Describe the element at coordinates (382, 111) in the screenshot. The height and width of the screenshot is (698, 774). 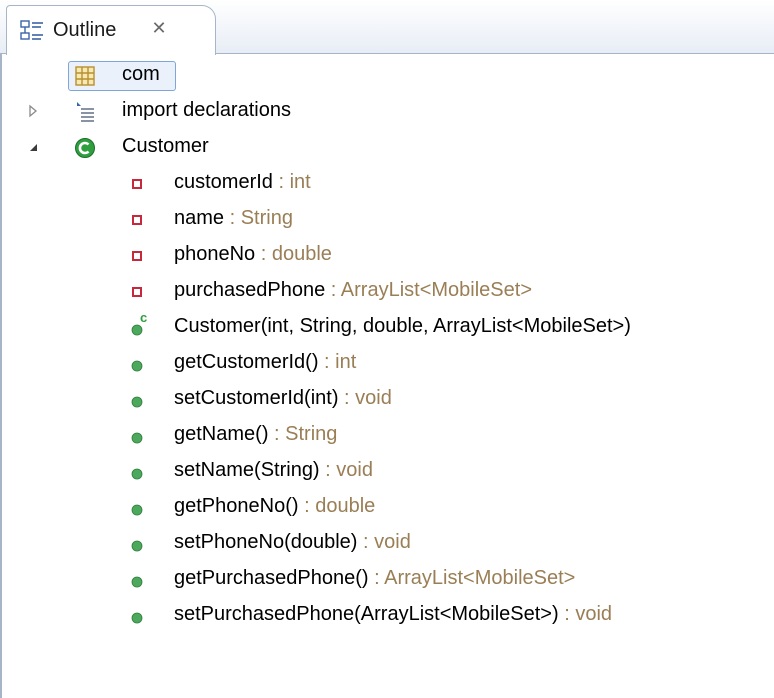
I see `tree-node-imports: import declarations` at that location.